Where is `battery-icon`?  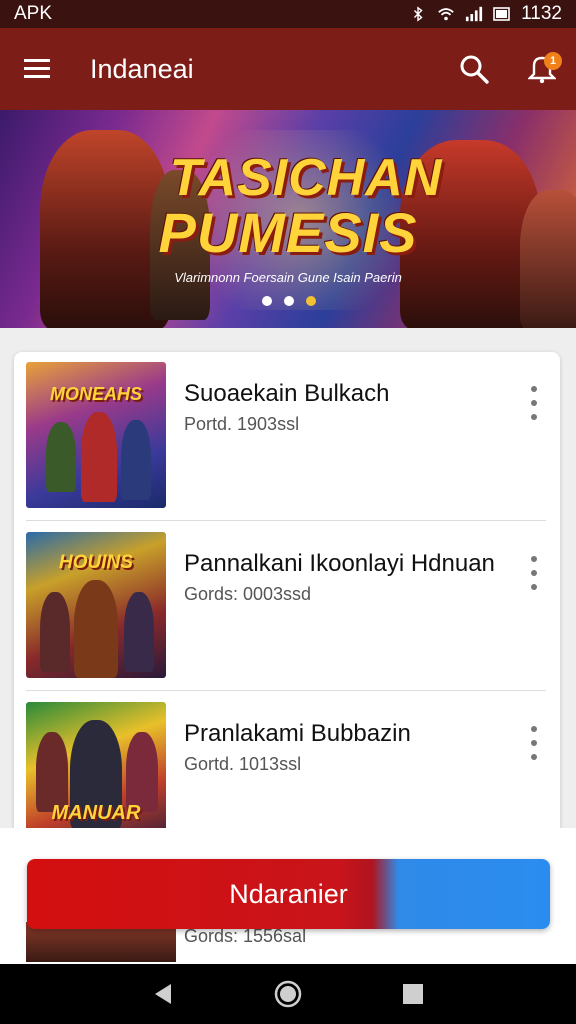
battery-icon is located at coordinates (501, 14).